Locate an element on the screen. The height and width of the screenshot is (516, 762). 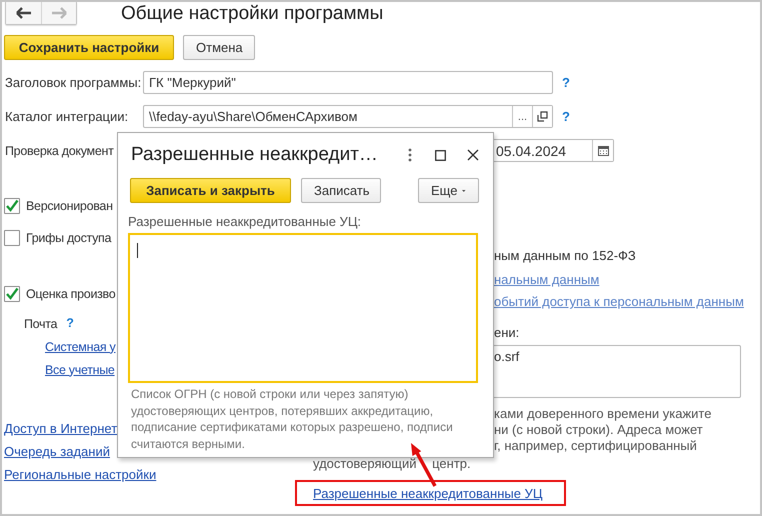
hint-text: Список ОГРН (с новой строки или через запятую) удостоверяющих центров, потерявших аккредитацию, подписание сертификатами которых разрешено, подписи считаются верными. is located at coordinates (292, 419).